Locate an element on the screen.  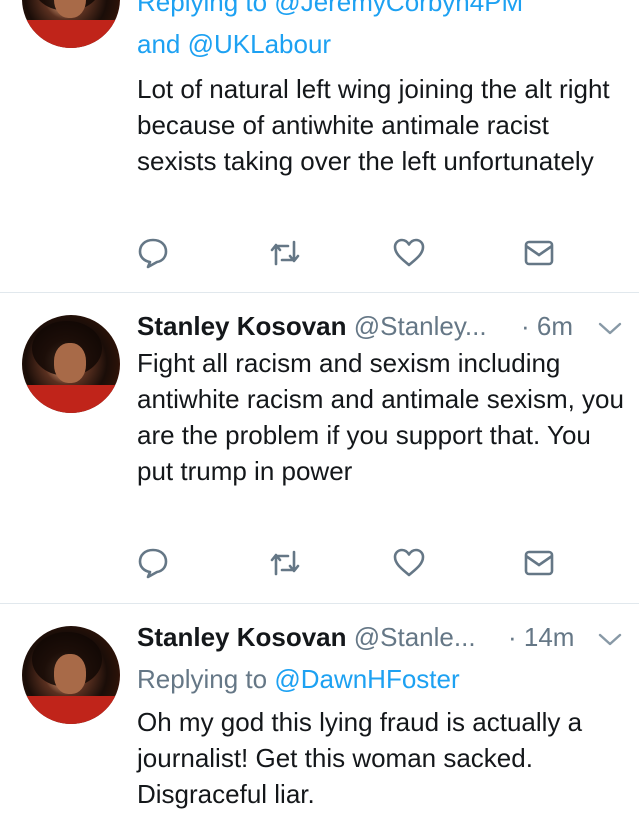
replying-to: Replying to @JeremyCorbyn4PM is located at coordinates (330, 9).